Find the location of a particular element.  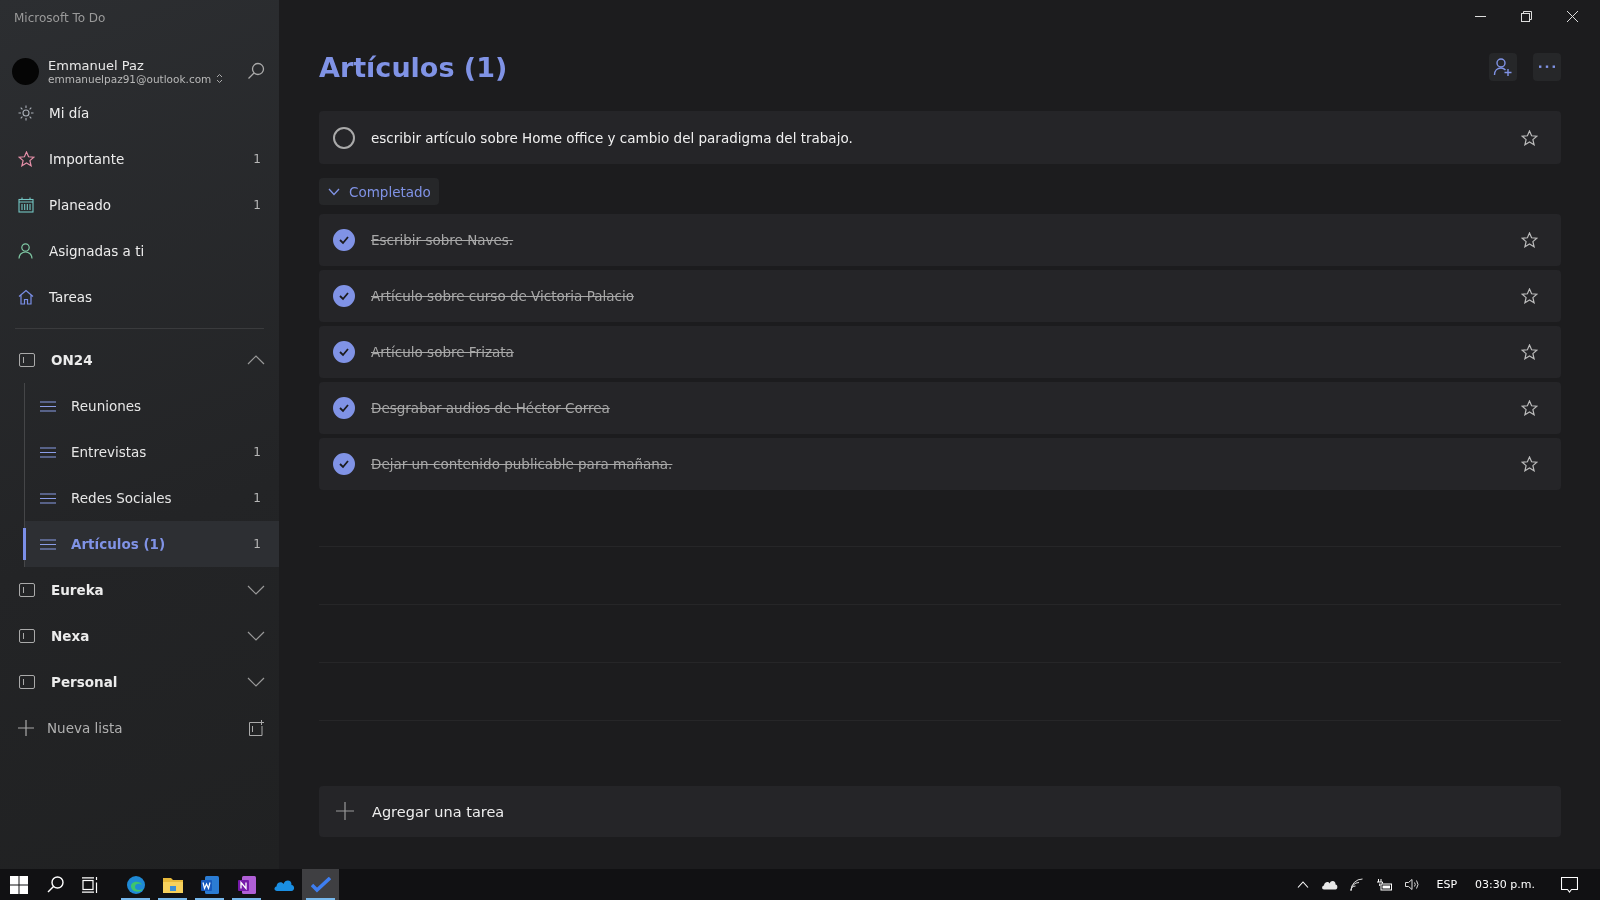

battery-icon is located at coordinates (1384, 884).